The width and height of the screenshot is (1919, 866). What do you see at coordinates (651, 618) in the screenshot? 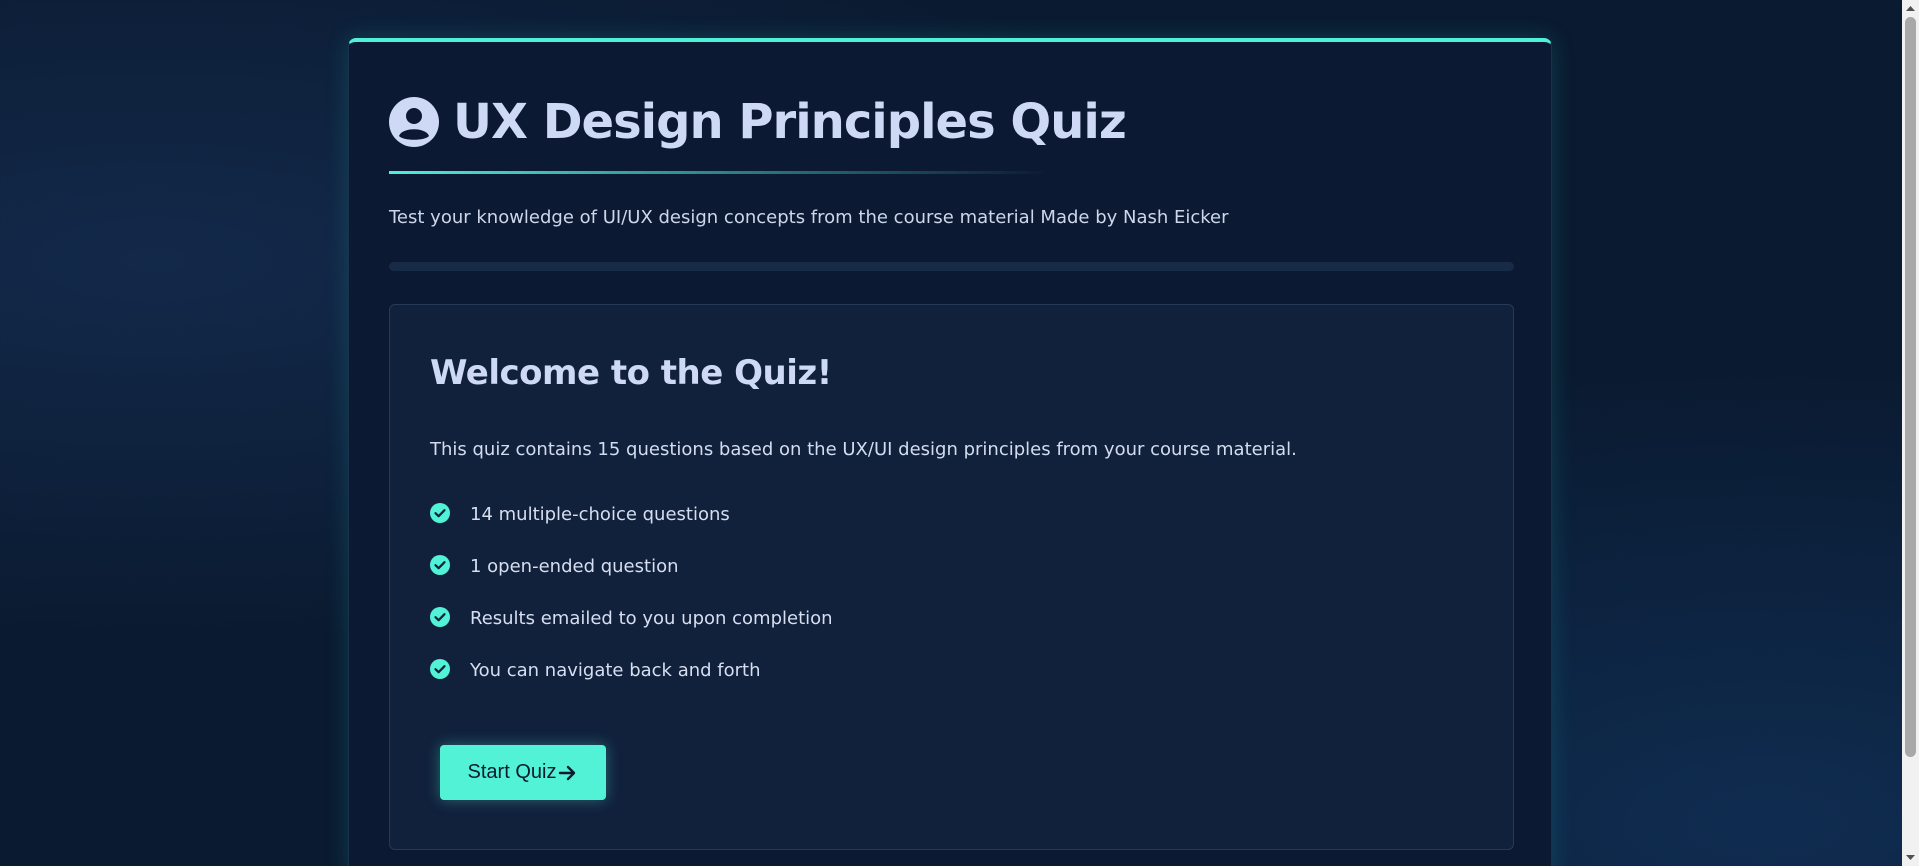
I see `feature-text: Results emailed to you upon completion` at bounding box center [651, 618].